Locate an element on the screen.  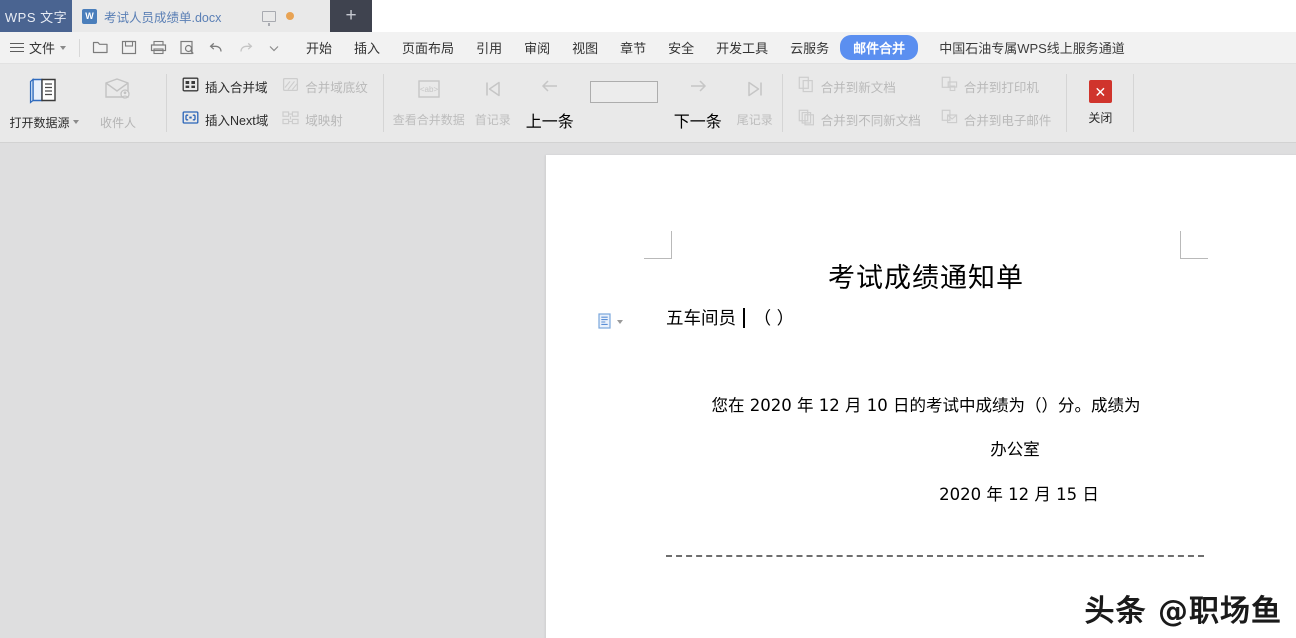
save-icon is located at coordinates (129, 48).